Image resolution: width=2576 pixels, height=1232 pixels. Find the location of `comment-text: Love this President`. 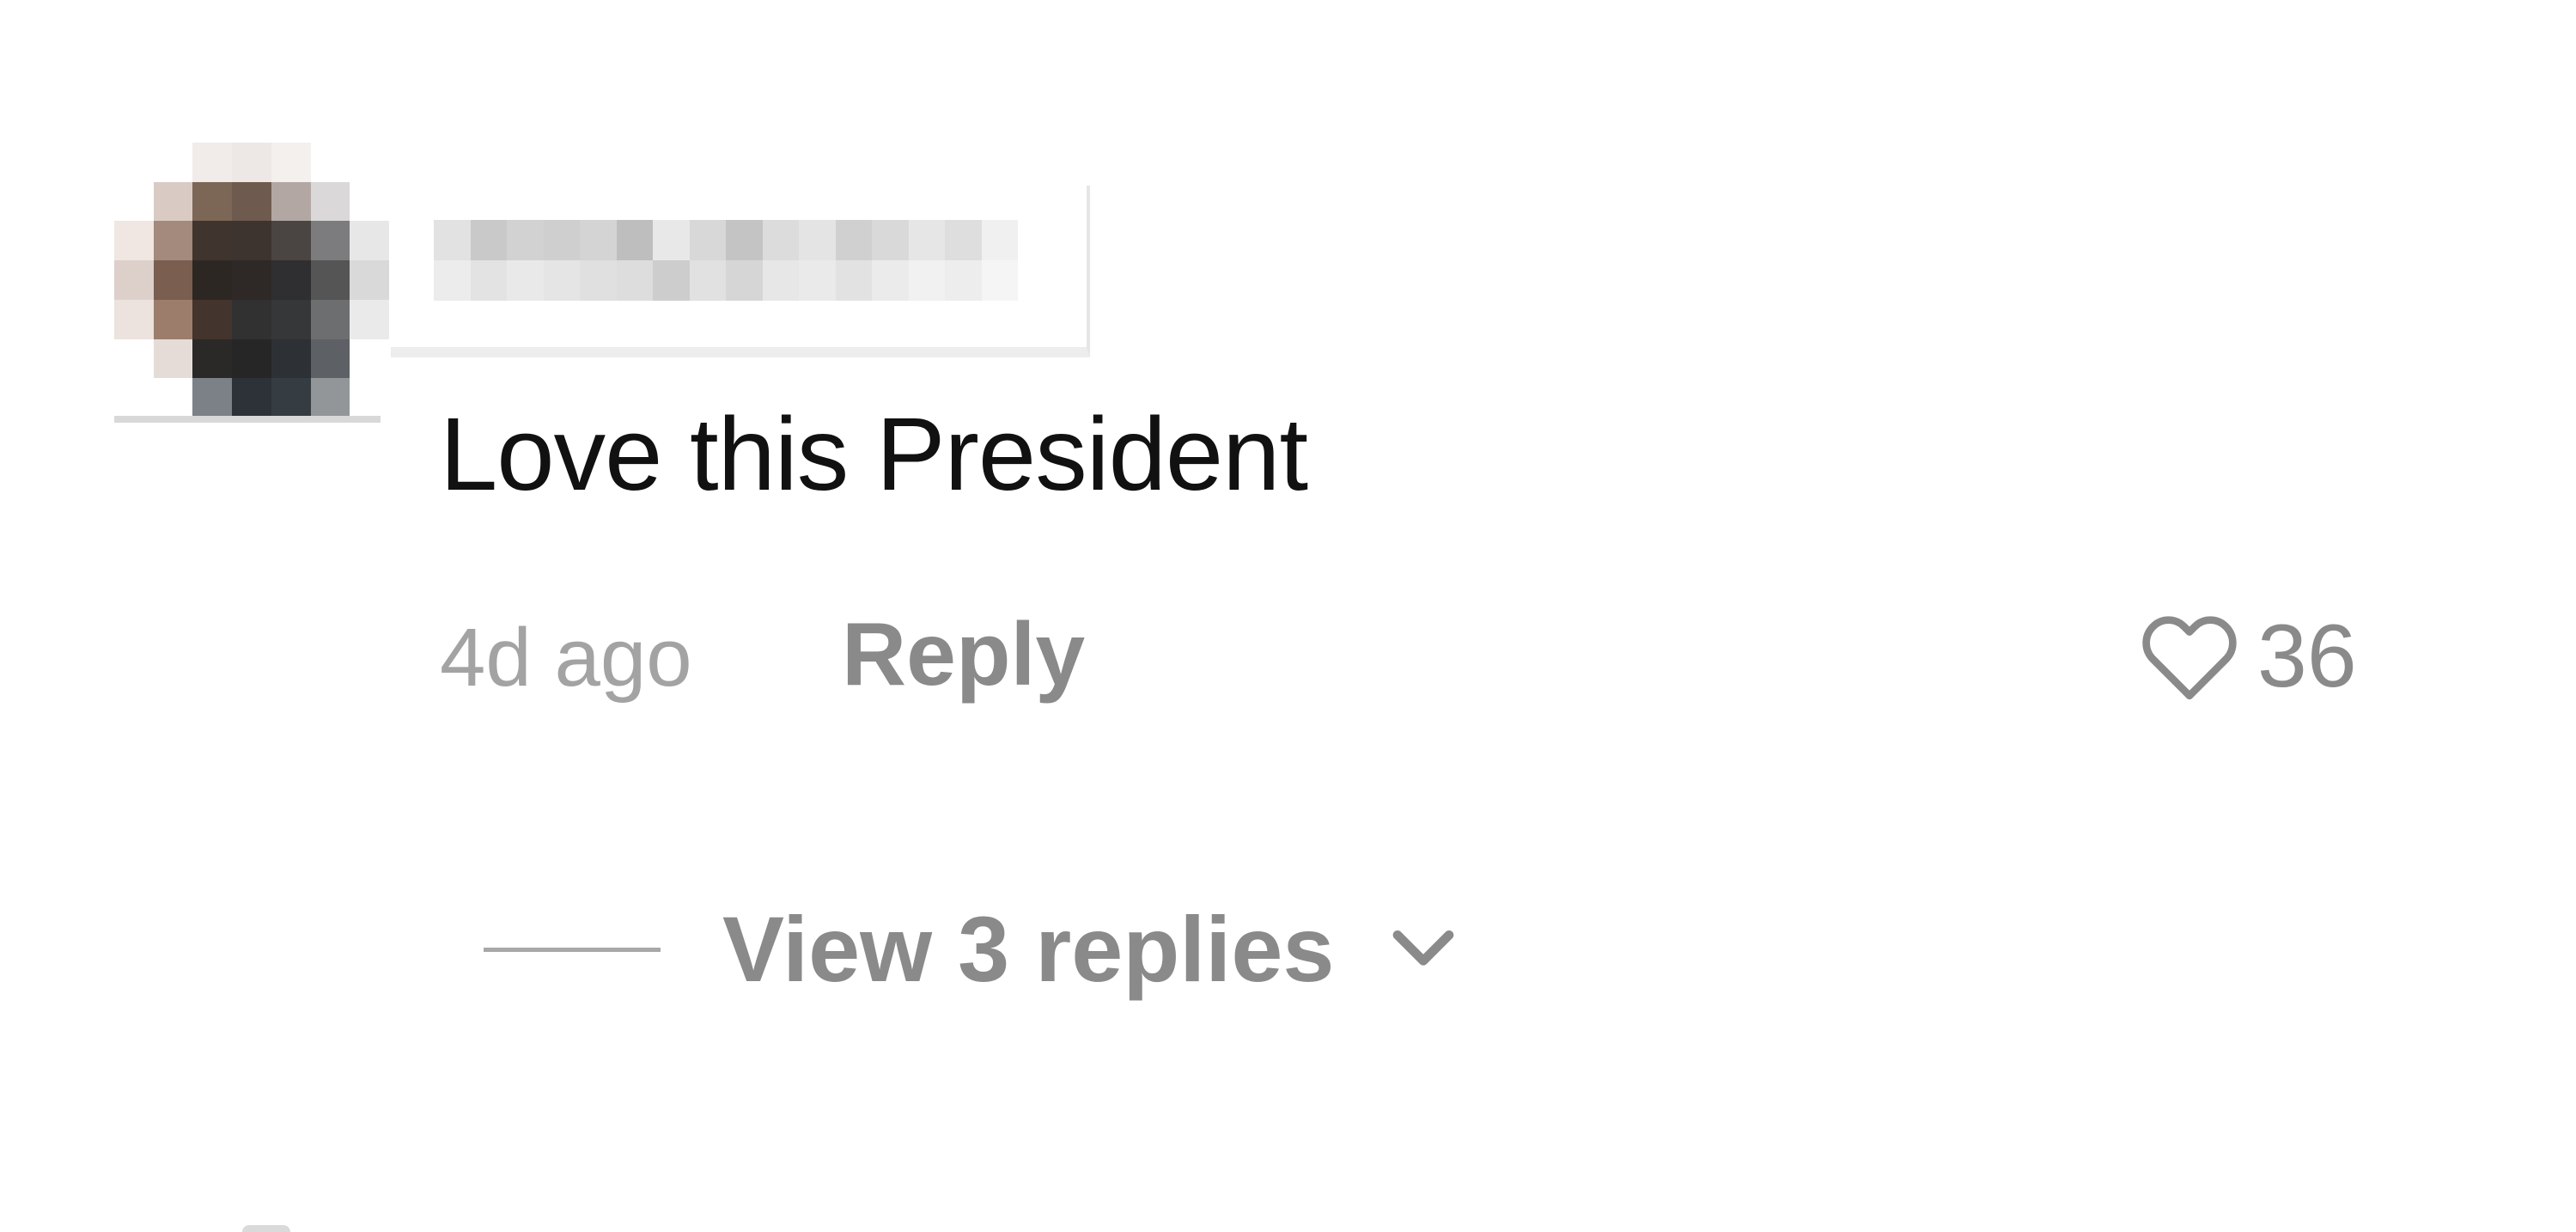

comment-text: Love this President is located at coordinates (874, 453).